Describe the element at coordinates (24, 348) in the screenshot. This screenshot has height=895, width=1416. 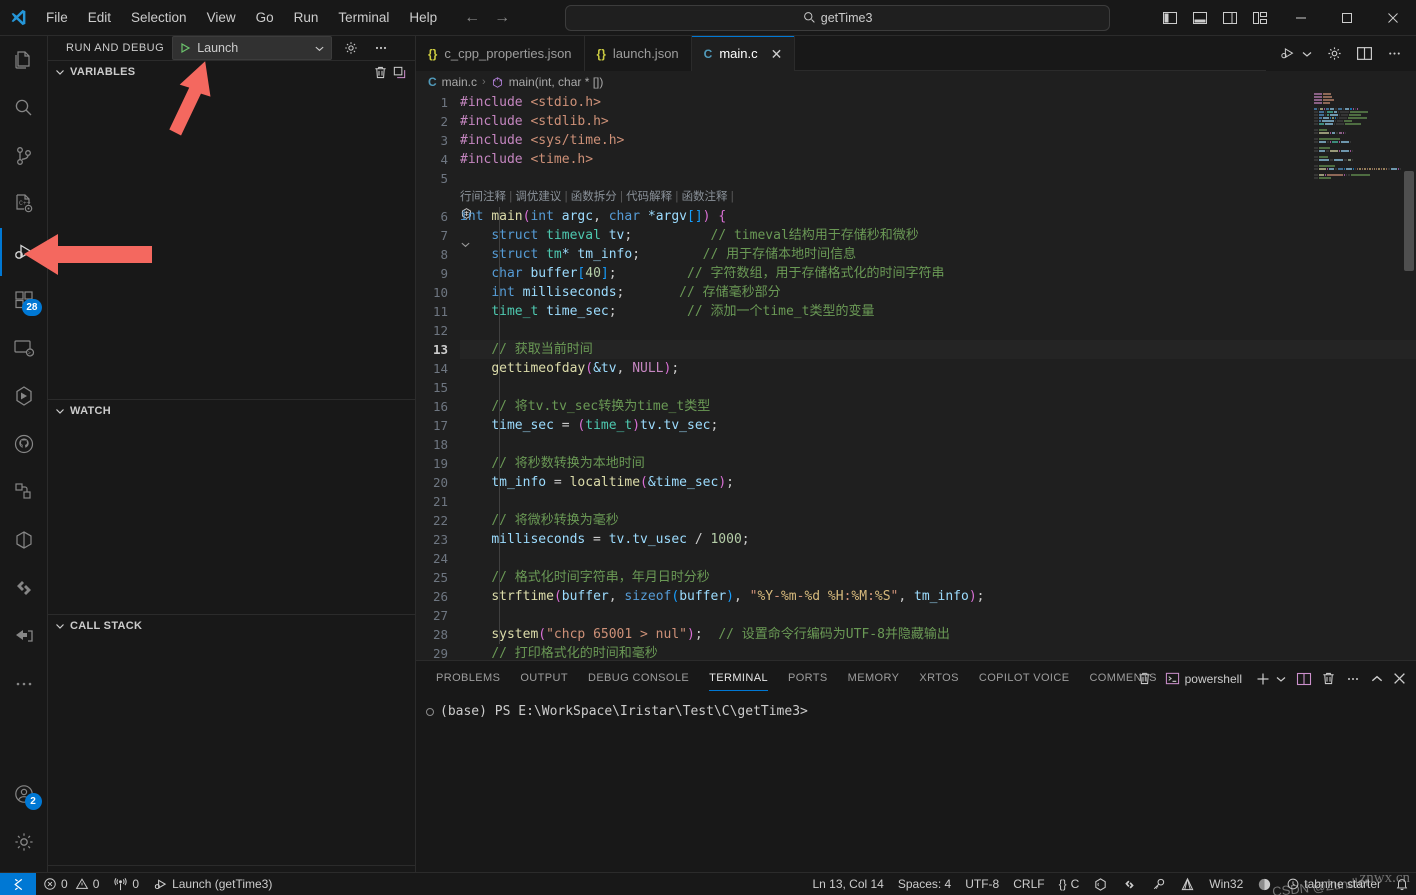
I see `activitybar-remote-explorer: >_` at that location.